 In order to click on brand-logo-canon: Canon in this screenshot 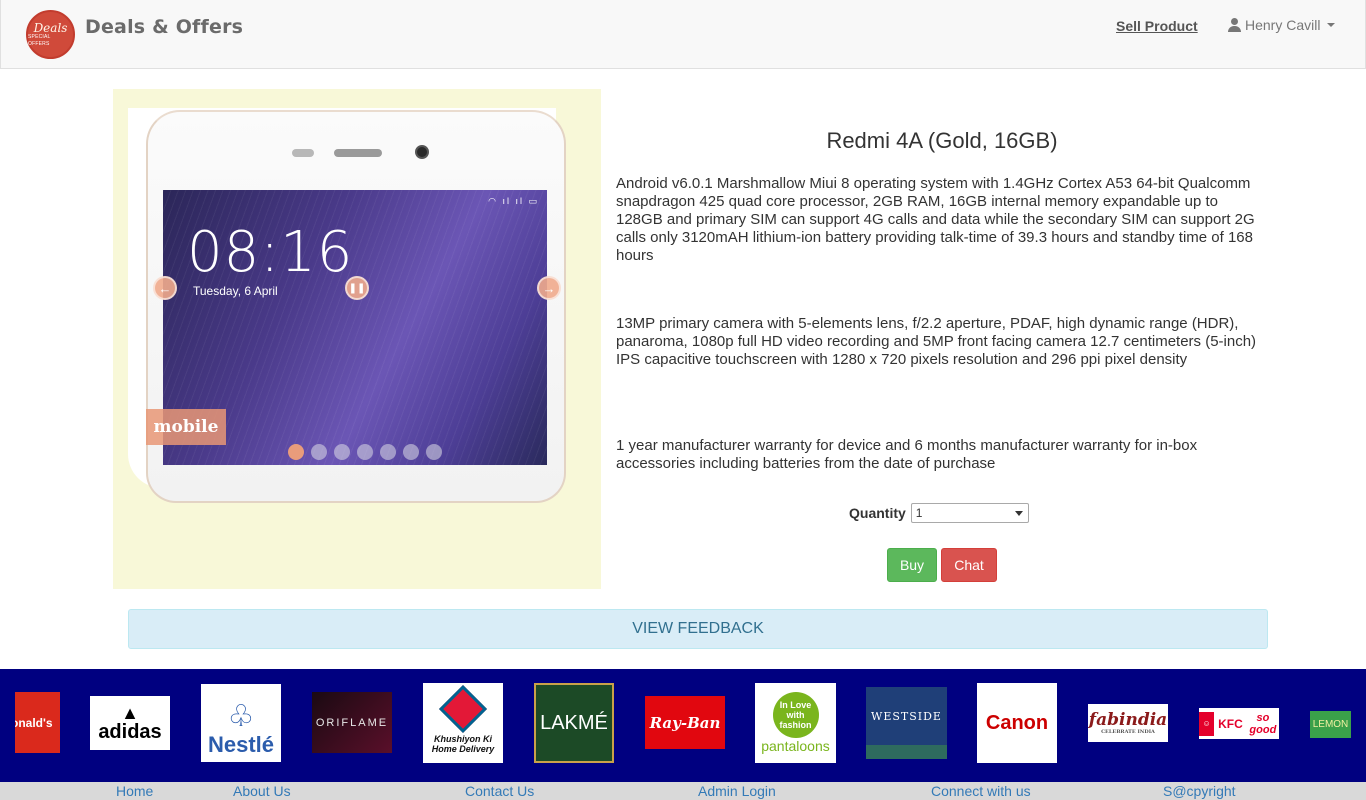, I will do `click(1017, 723)`.